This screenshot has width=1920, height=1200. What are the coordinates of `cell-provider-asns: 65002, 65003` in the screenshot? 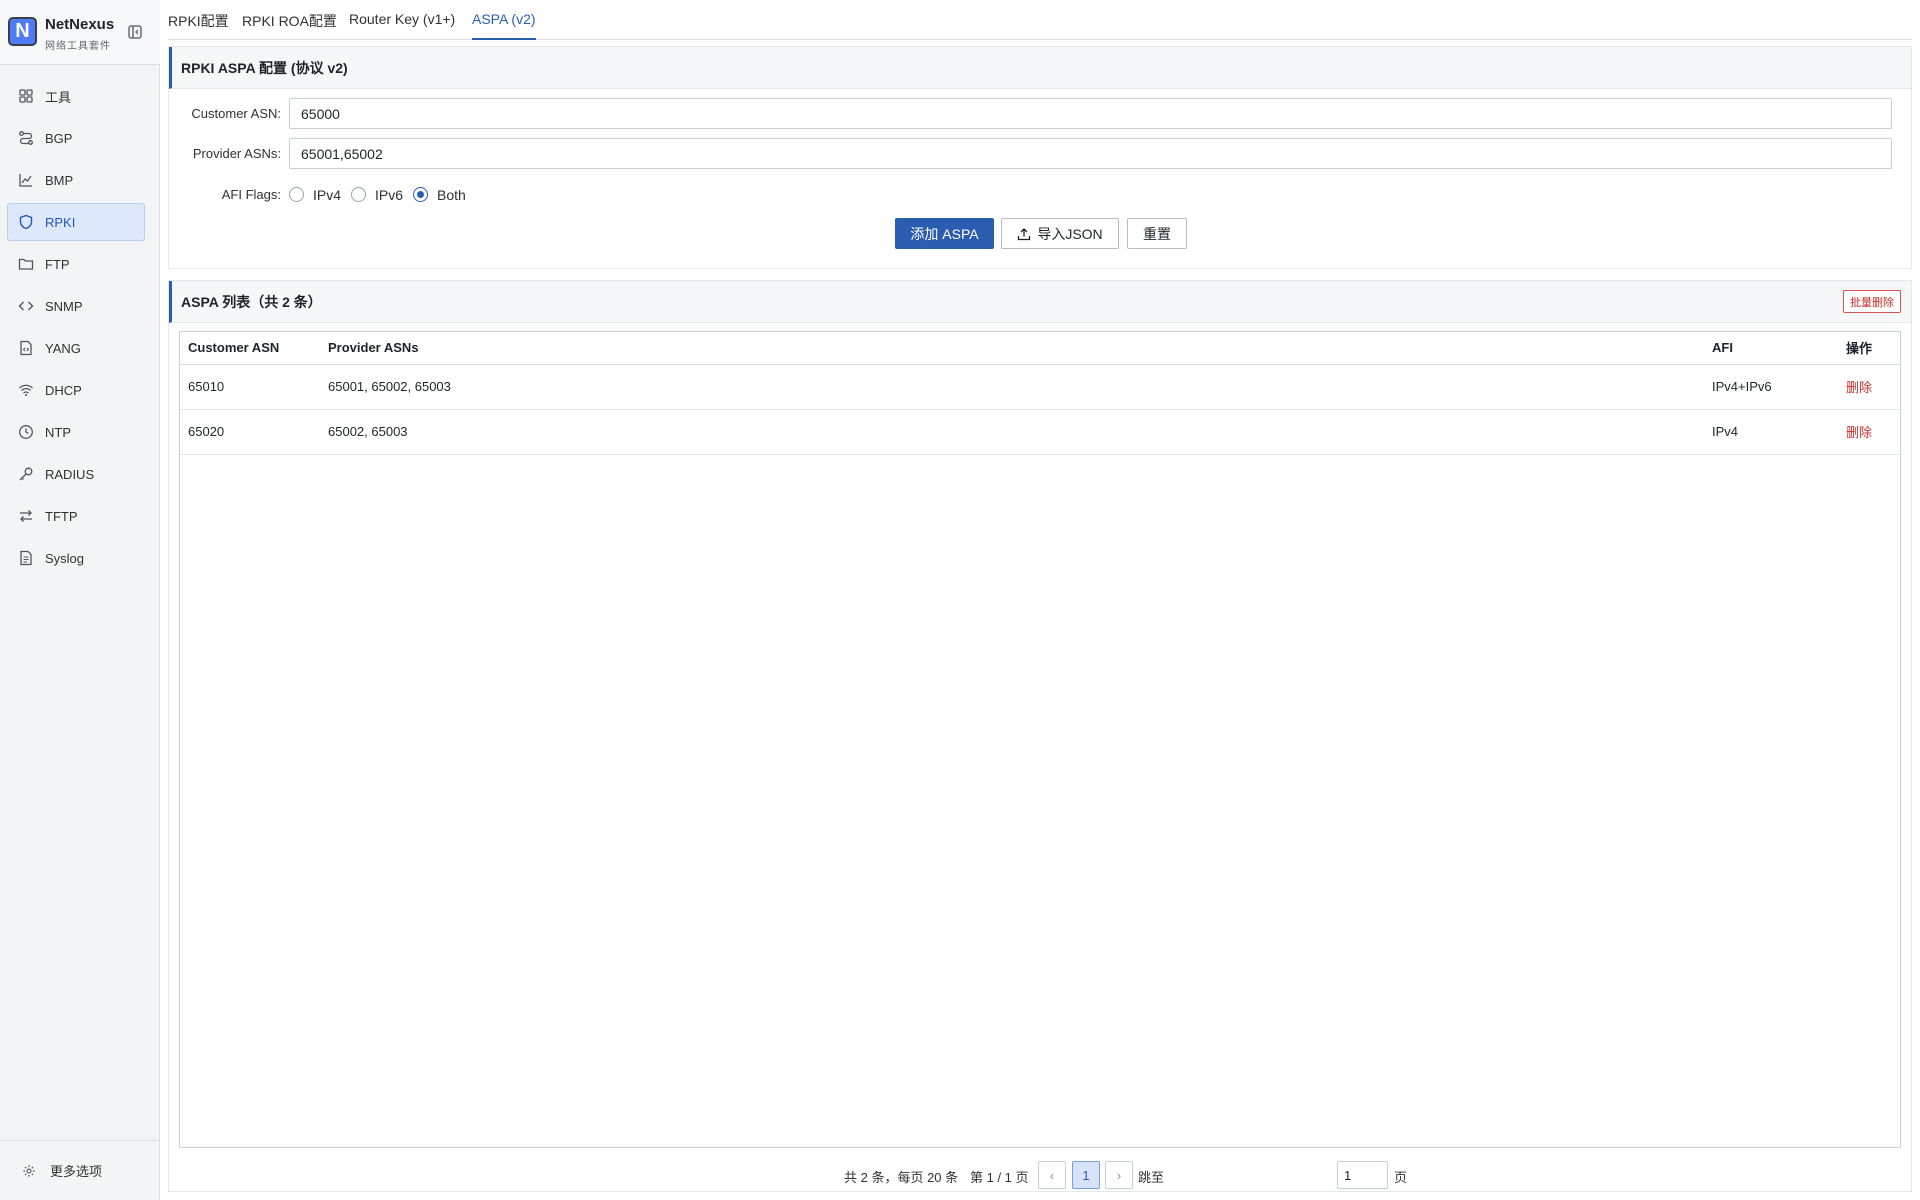 It's located at (1012, 432).